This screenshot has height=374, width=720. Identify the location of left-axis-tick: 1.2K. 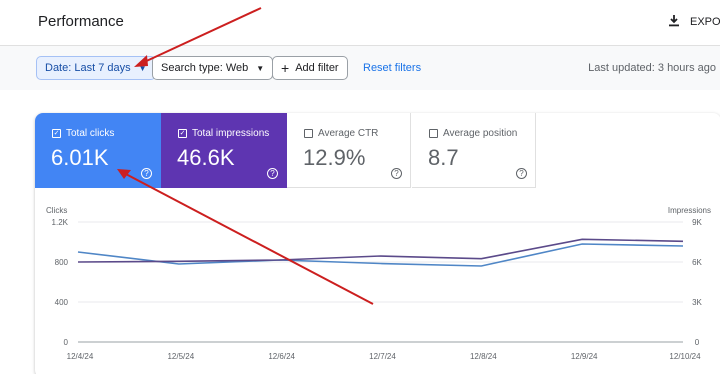
(60, 222).